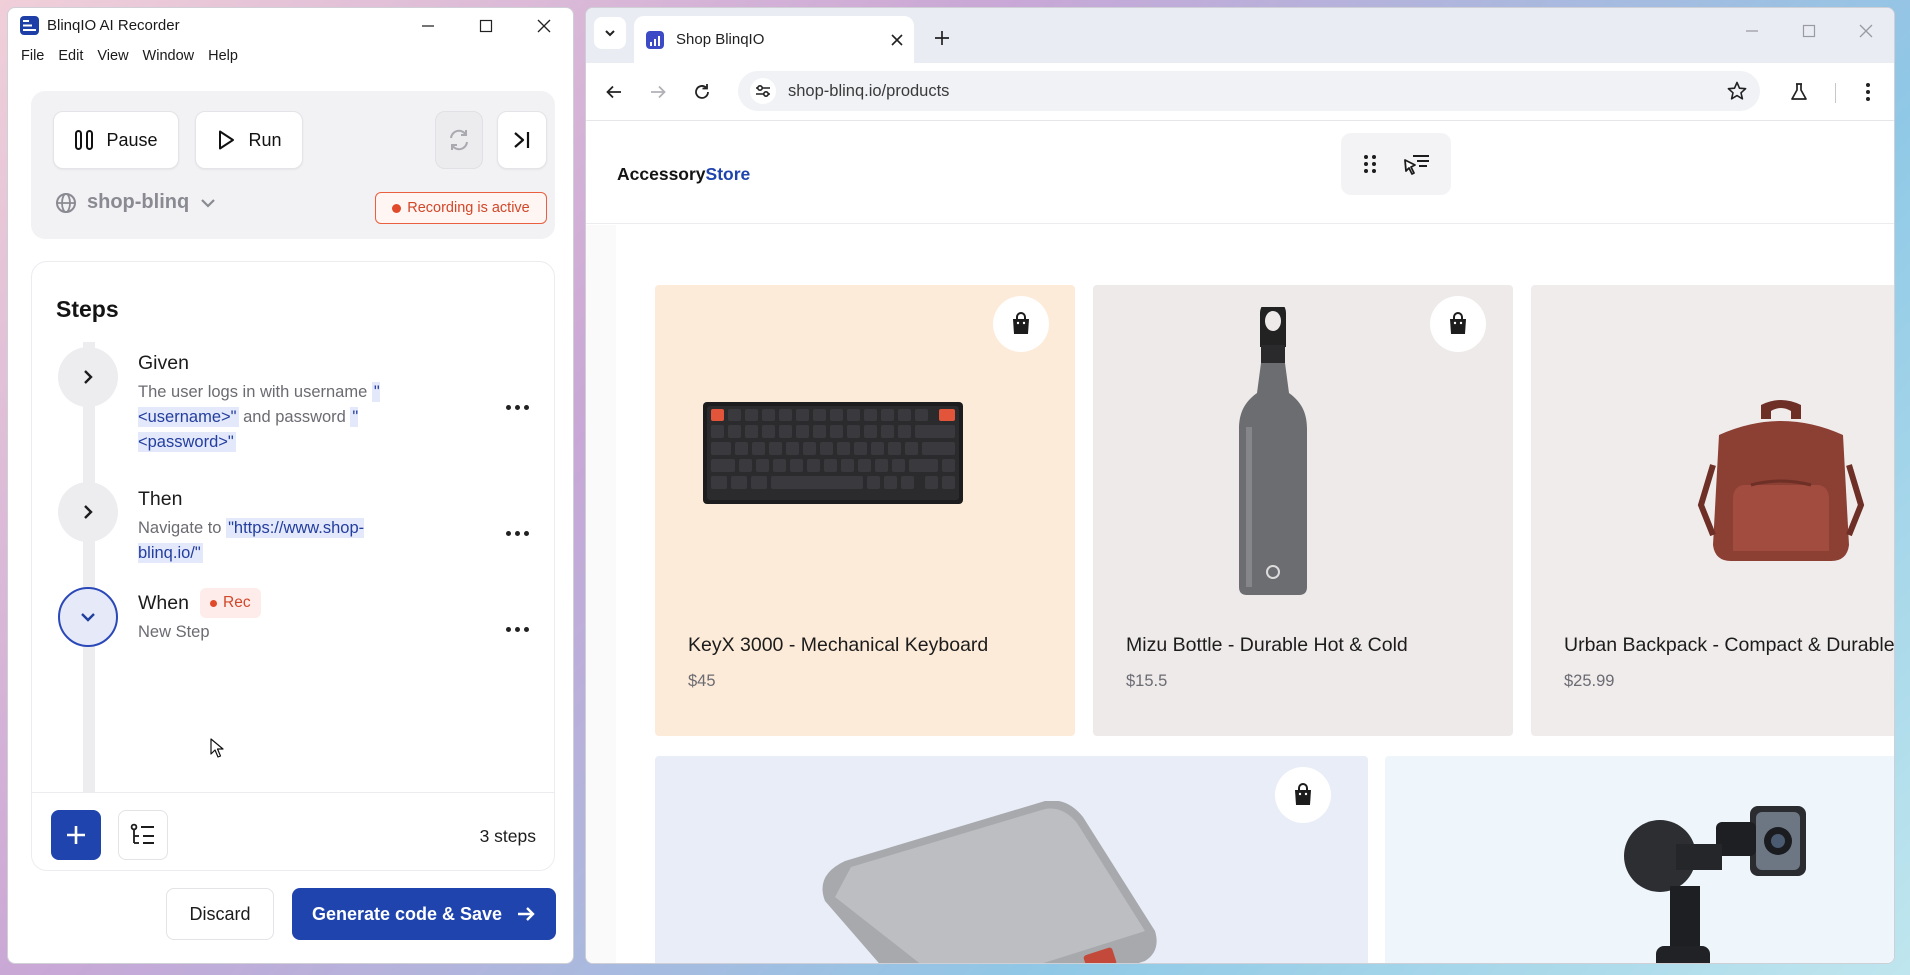  I want to click on recording-status-badge: Recording is active, so click(461, 208).